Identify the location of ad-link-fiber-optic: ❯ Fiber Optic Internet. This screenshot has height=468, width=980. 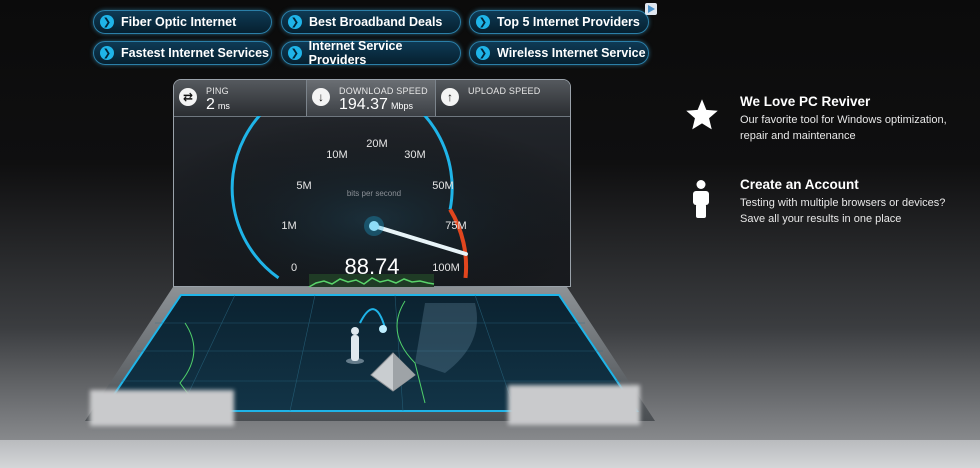
(182, 22).